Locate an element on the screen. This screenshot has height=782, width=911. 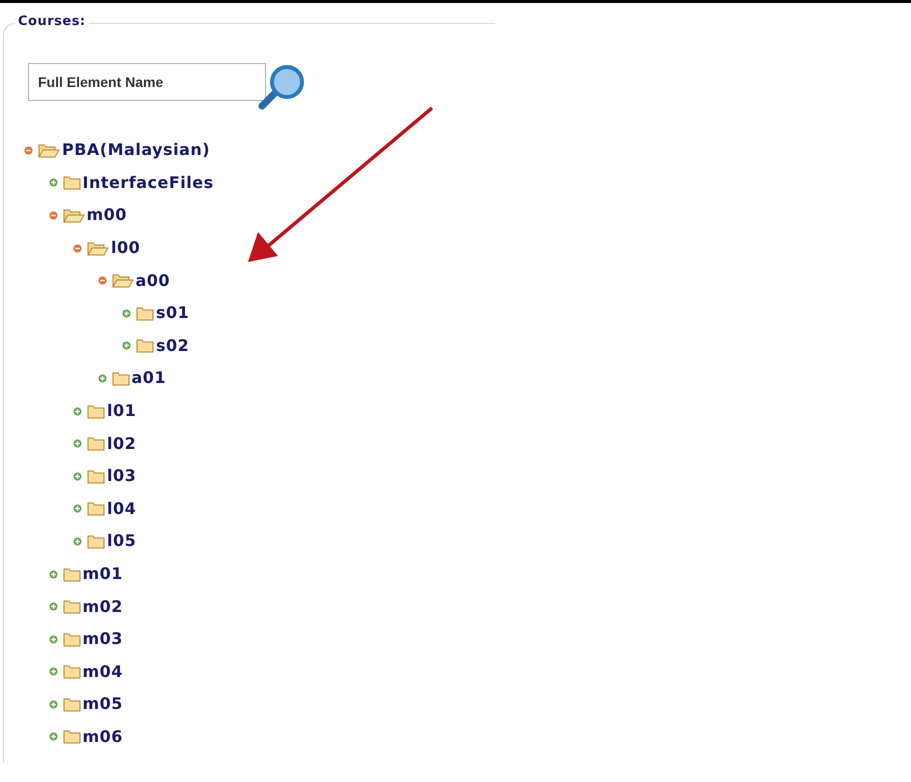
tree-node-label: InterfaceFiles is located at coordinates (148, 182).